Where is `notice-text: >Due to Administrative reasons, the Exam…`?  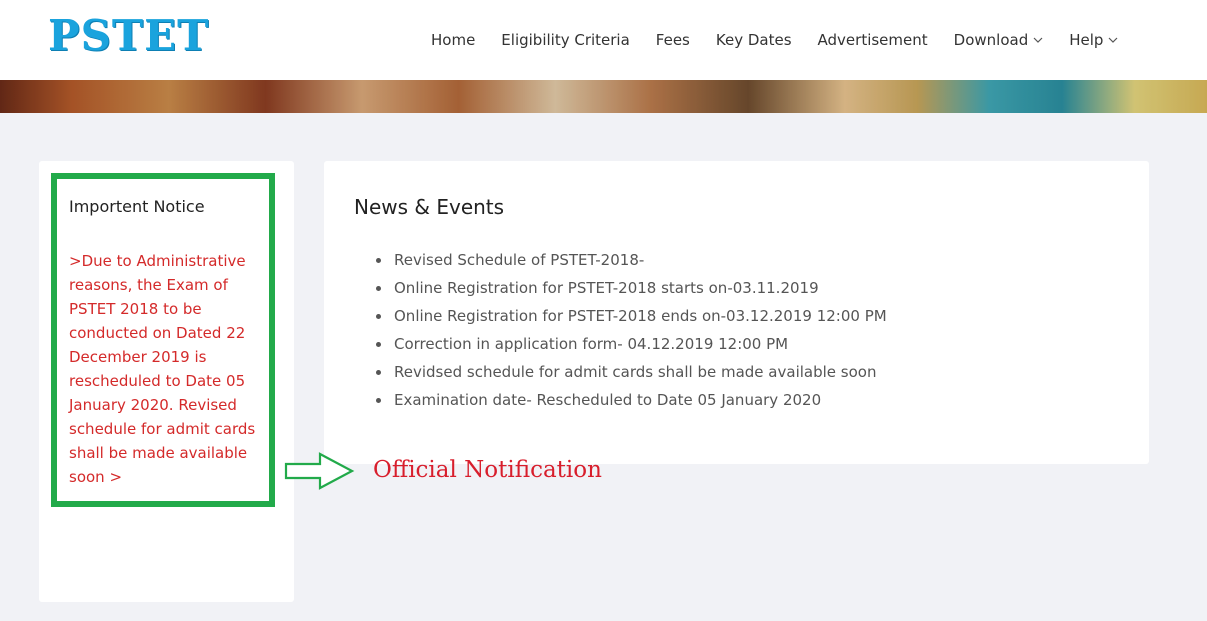
notice-text: >Due to Administrative reasons, the Exam… is located at coordinates (167, 369).